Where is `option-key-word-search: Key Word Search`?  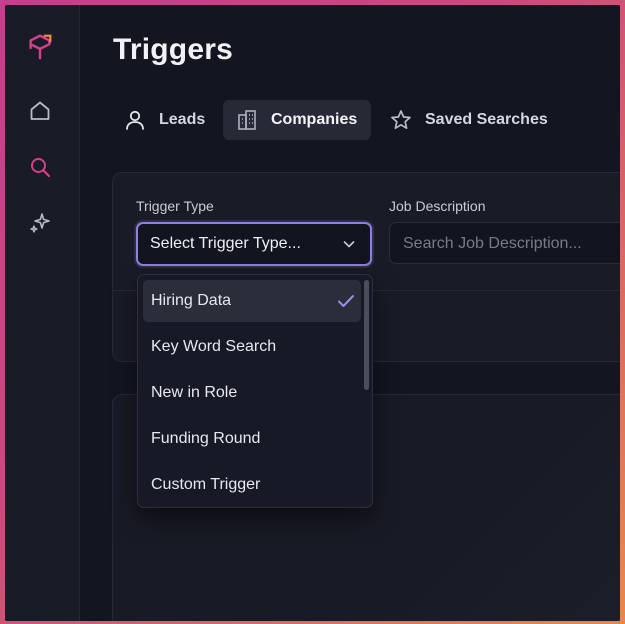
option-key-word-search: Key Word Search is located at coordinates (252, 347).